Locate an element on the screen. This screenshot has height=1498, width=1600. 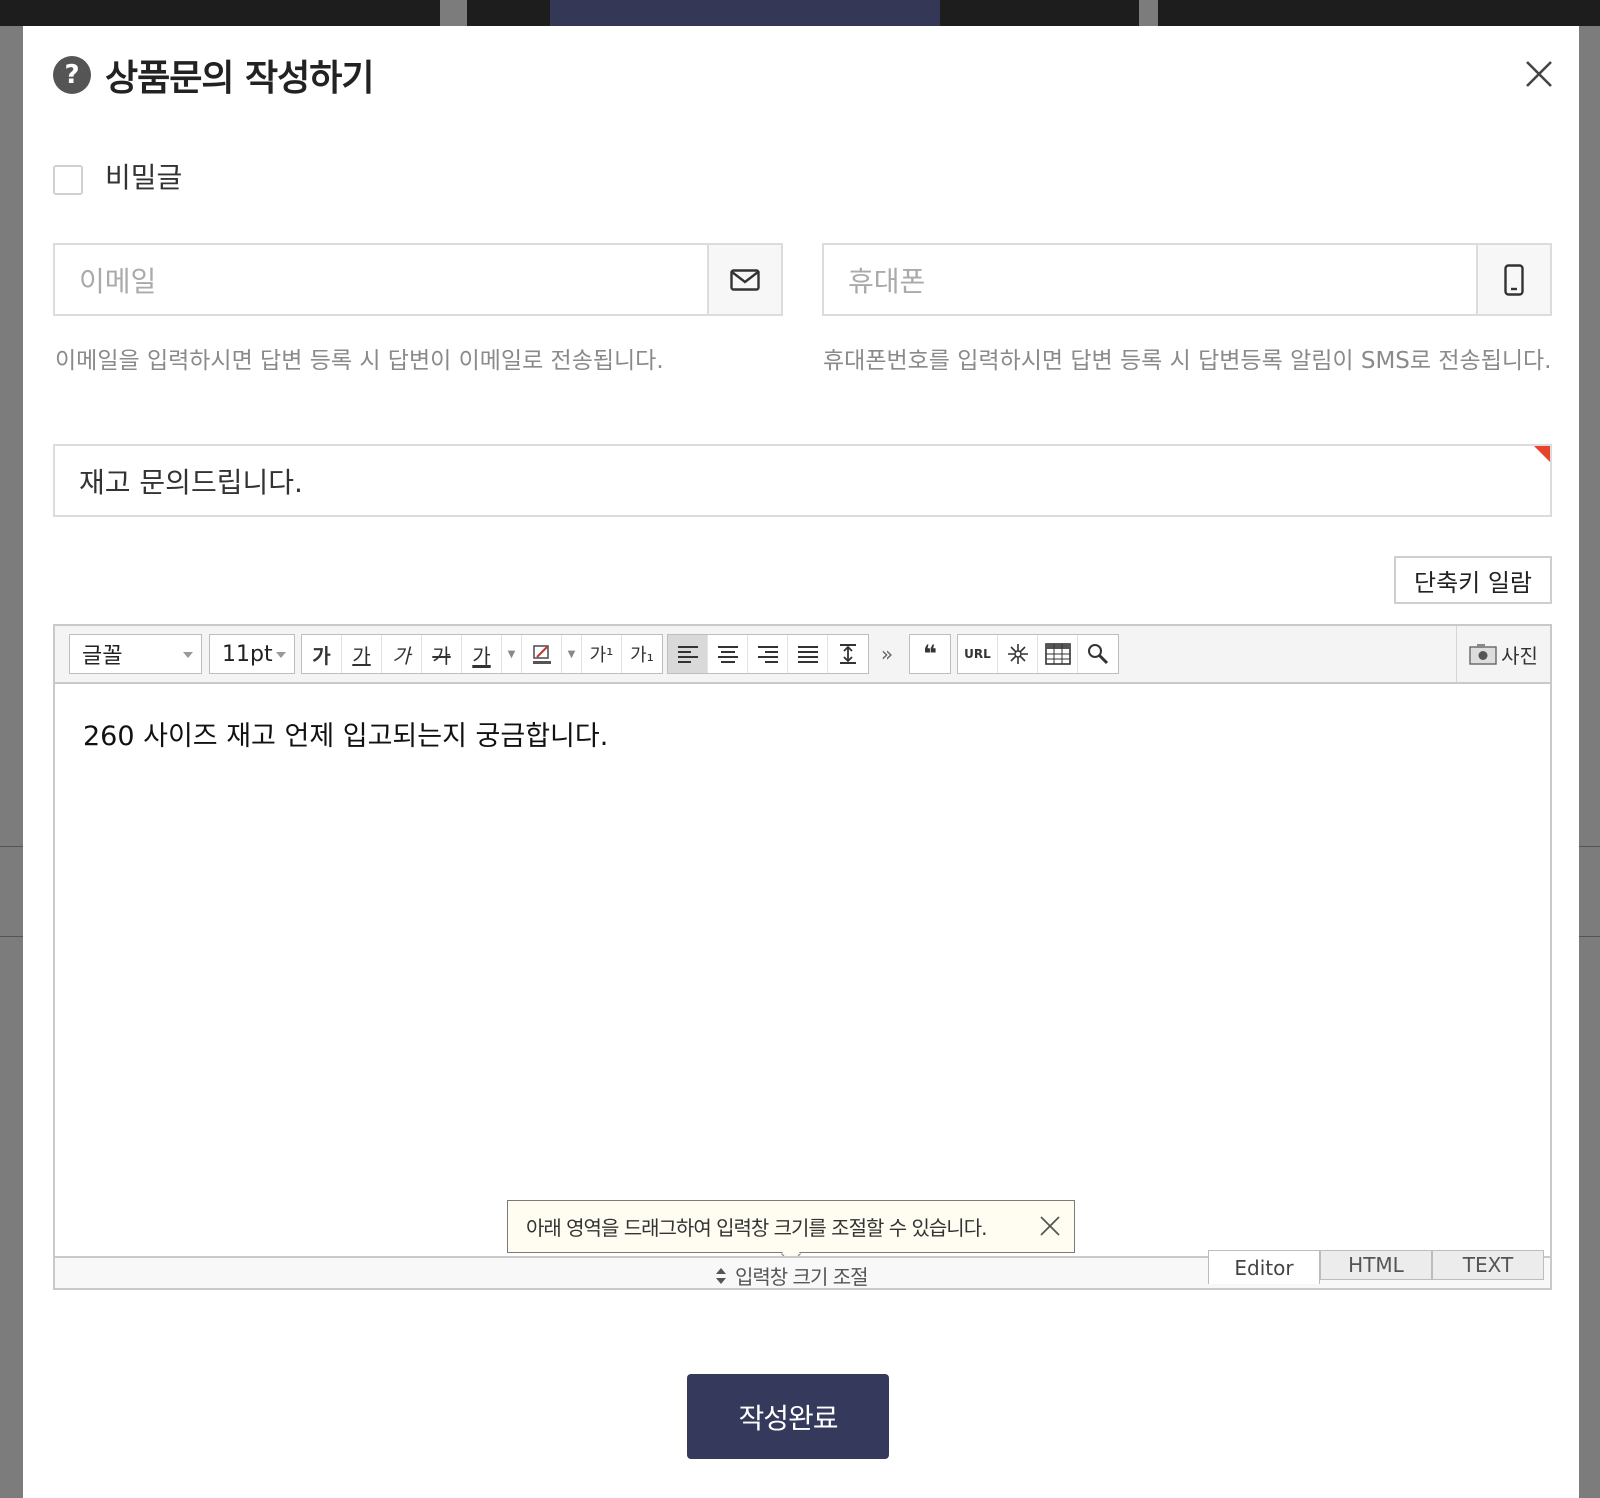
insert-group: URL is located at coordinates (1038, 654).